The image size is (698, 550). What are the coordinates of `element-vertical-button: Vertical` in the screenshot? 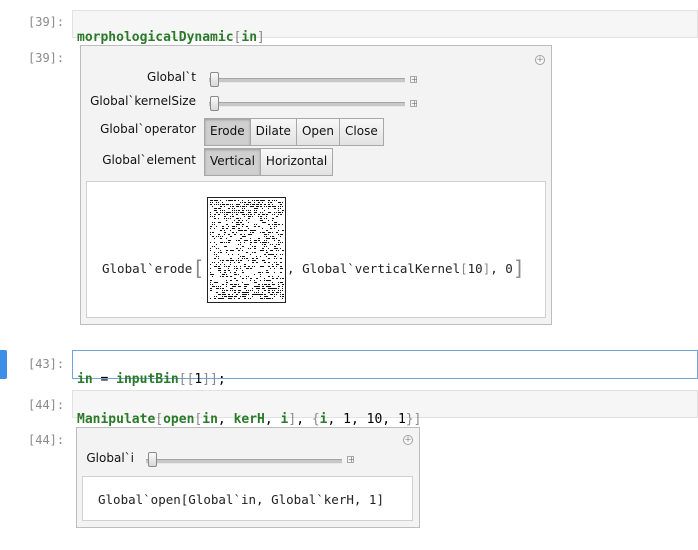 It's located at (232, 162).